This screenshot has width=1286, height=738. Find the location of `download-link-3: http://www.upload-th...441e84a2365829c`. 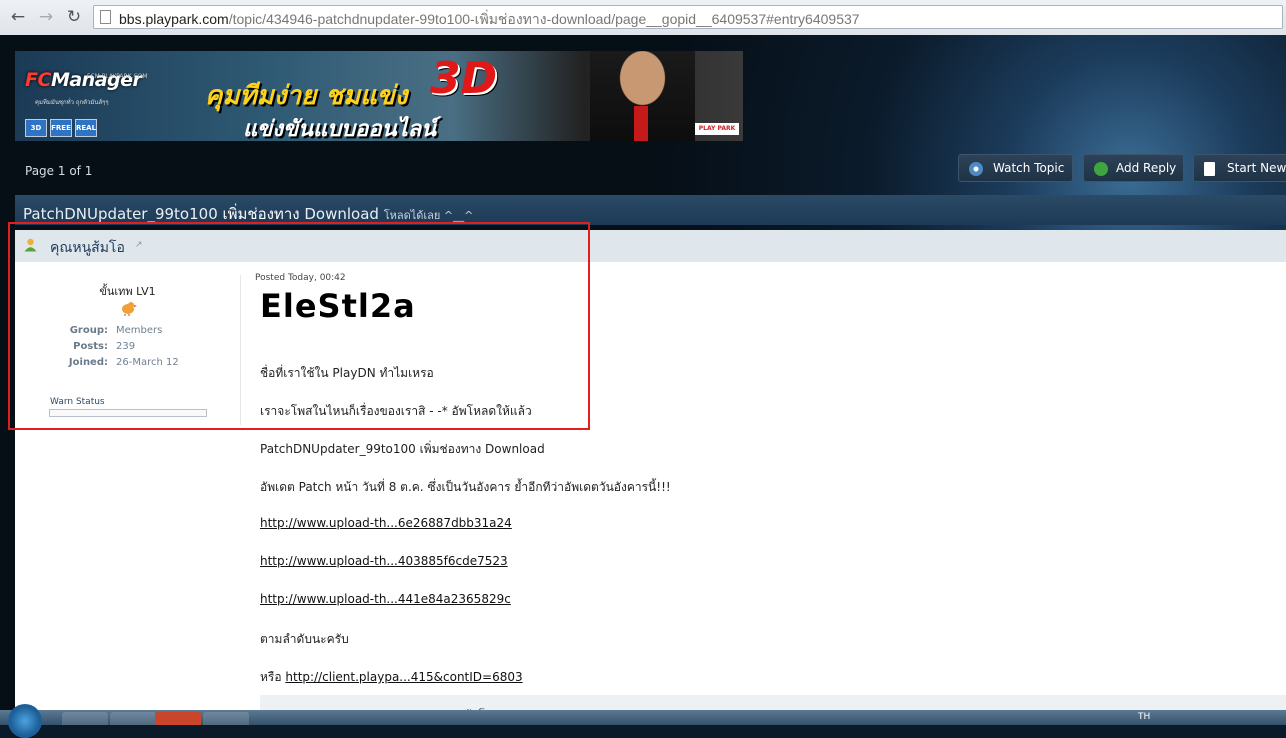

download-link-3: http://www.upload-th...441e84a2365829c is located at coordinates (385, 599).